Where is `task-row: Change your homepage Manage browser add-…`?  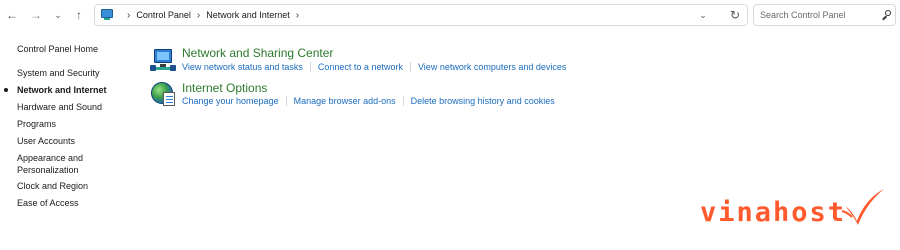
task-row: Change your homepage Manage browser add-… is located at coordinates (368, 101).